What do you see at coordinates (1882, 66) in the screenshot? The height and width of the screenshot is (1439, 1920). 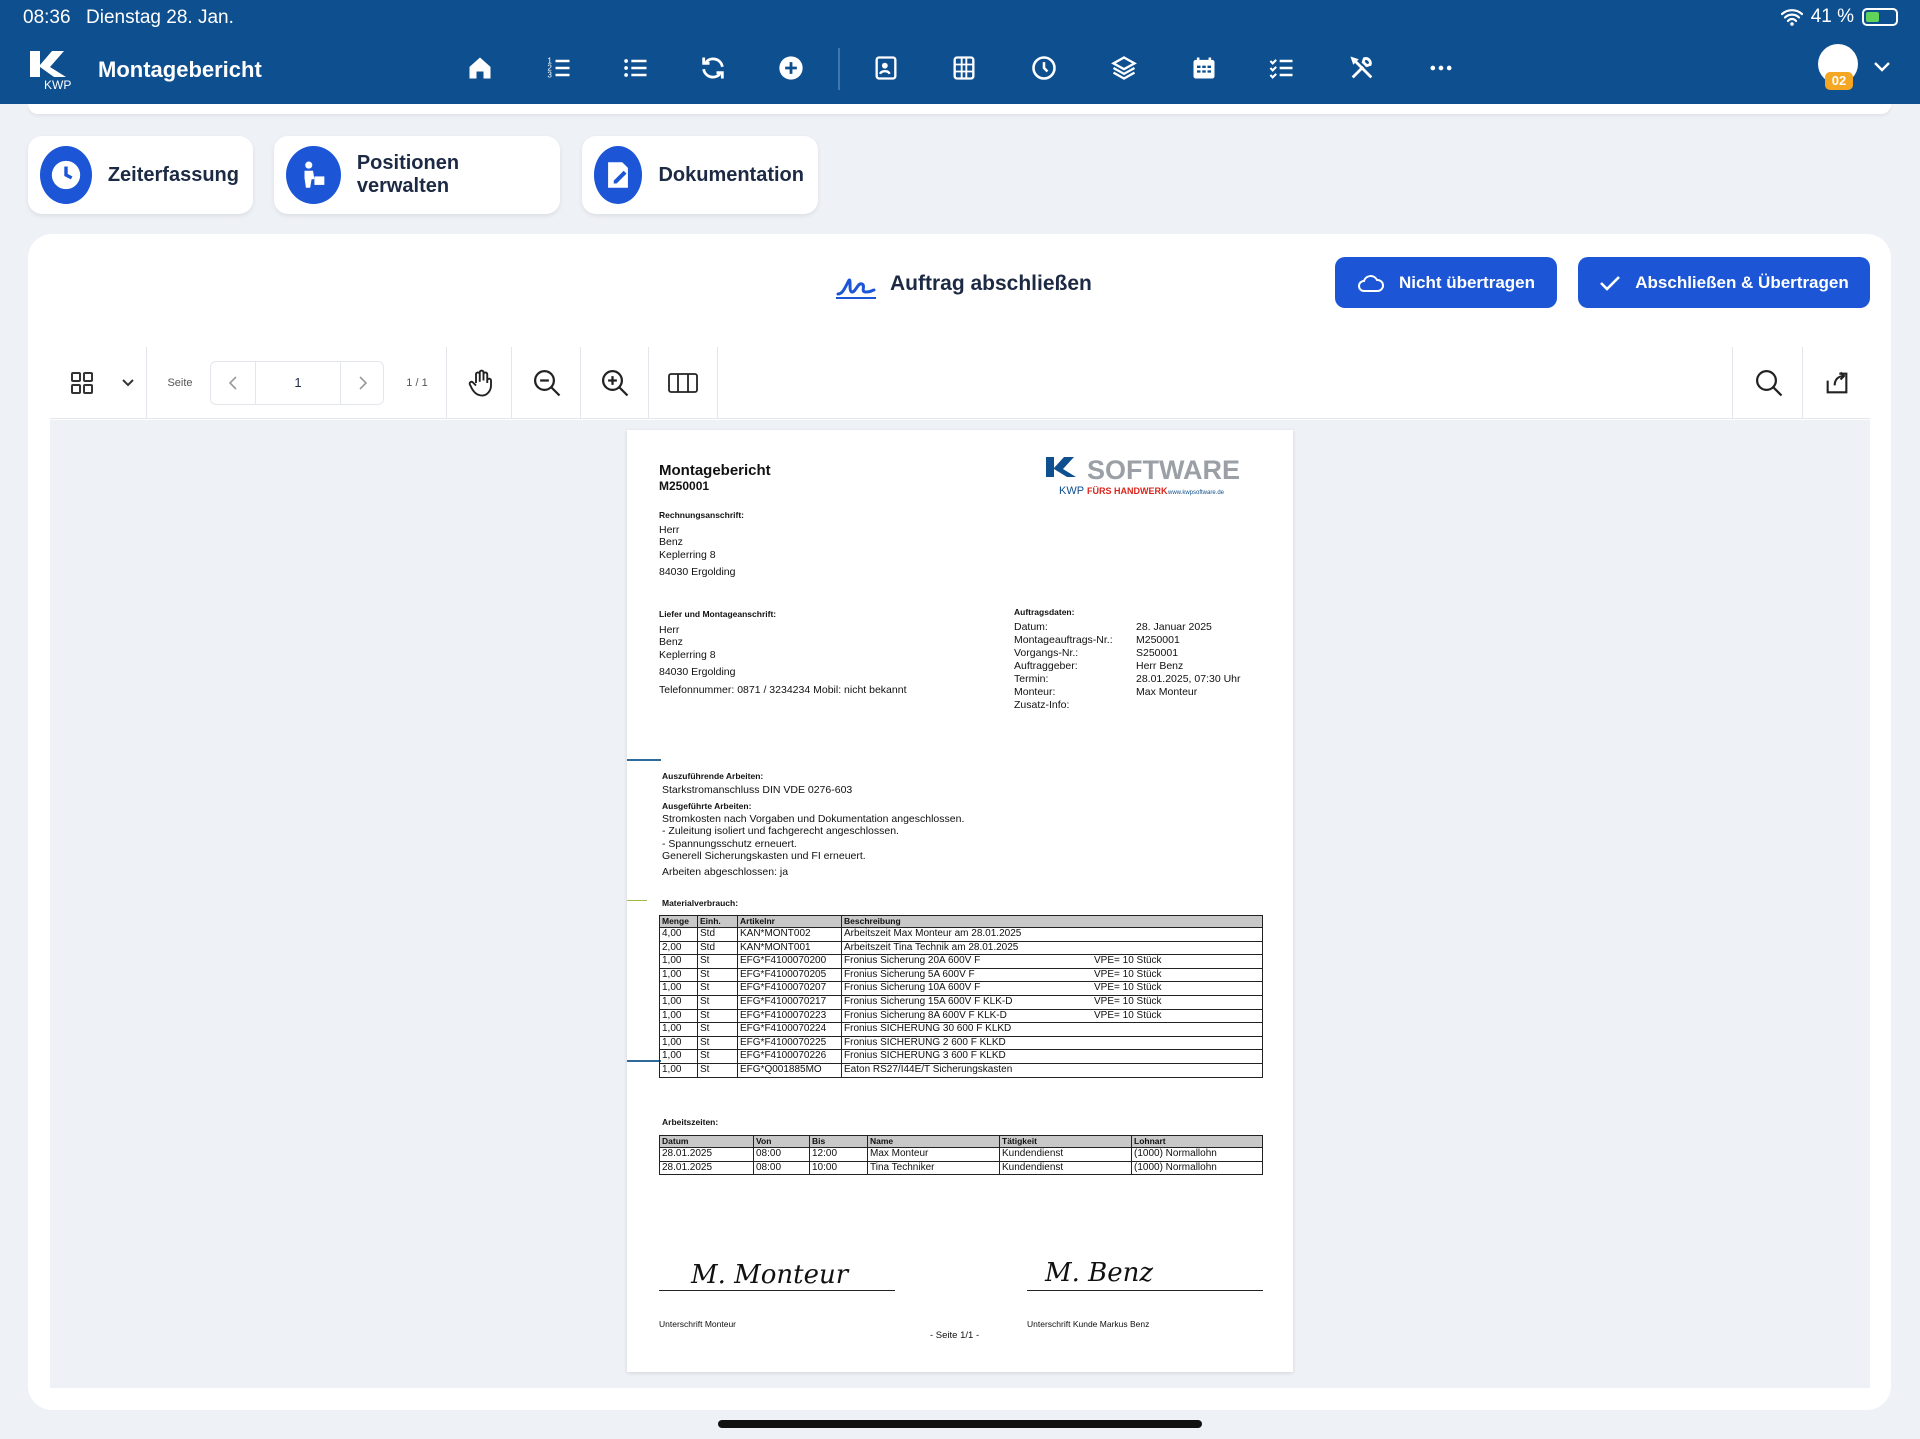 I see `chevron-down-icon` at bounding box center [1882, 66].